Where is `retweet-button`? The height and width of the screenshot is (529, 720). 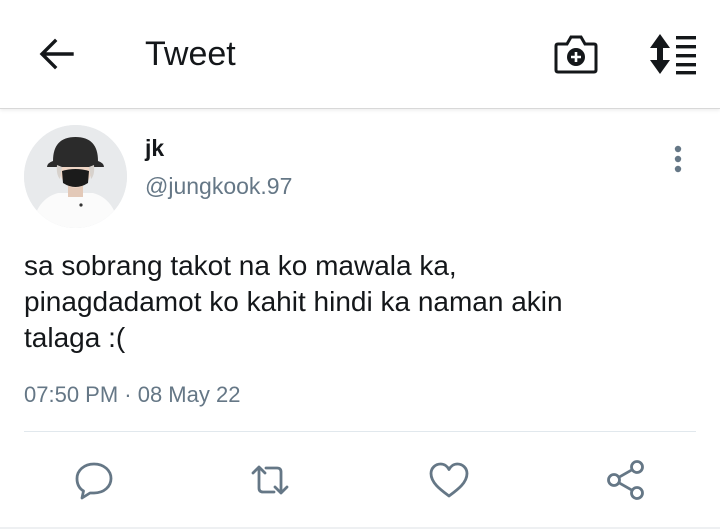 retweet-button is located at coordinates (270, 480).